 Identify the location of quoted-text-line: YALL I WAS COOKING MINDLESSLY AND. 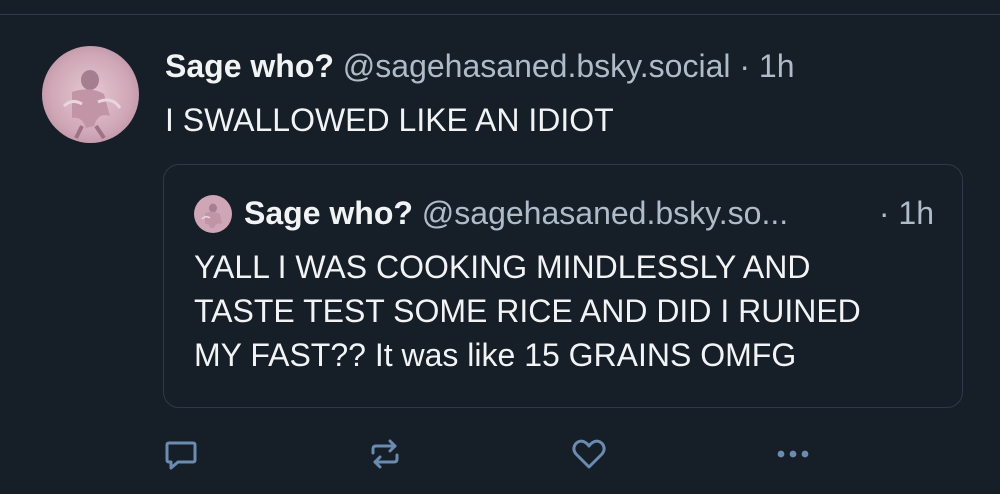
(502, 267).